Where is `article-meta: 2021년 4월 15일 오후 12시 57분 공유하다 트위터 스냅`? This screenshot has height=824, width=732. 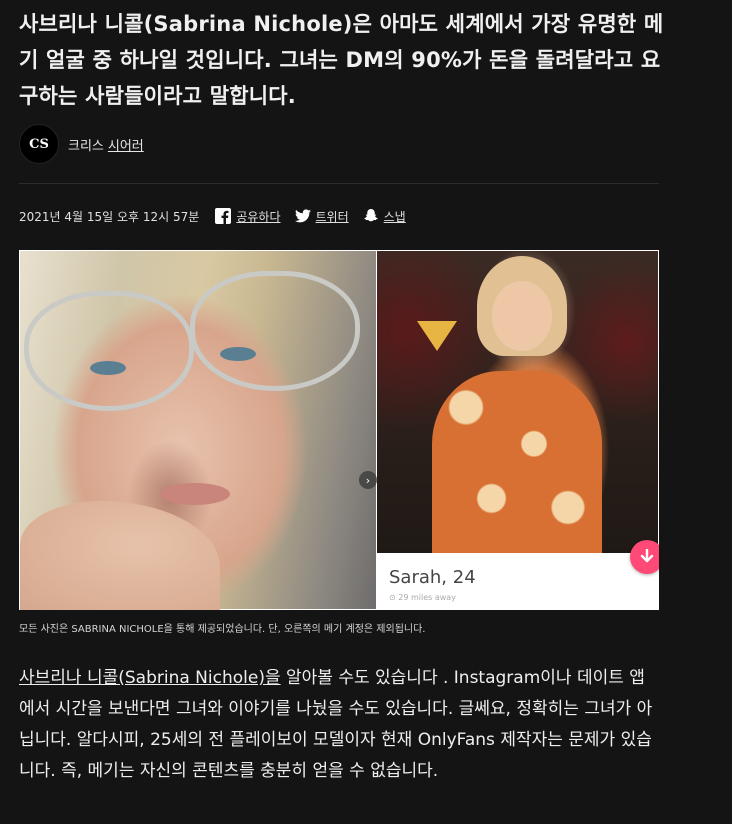 article-meta: 2021년 4월 15일 오후 12시 57분 공유하다 트위터 스냅 is located at coordinates (219, 216).